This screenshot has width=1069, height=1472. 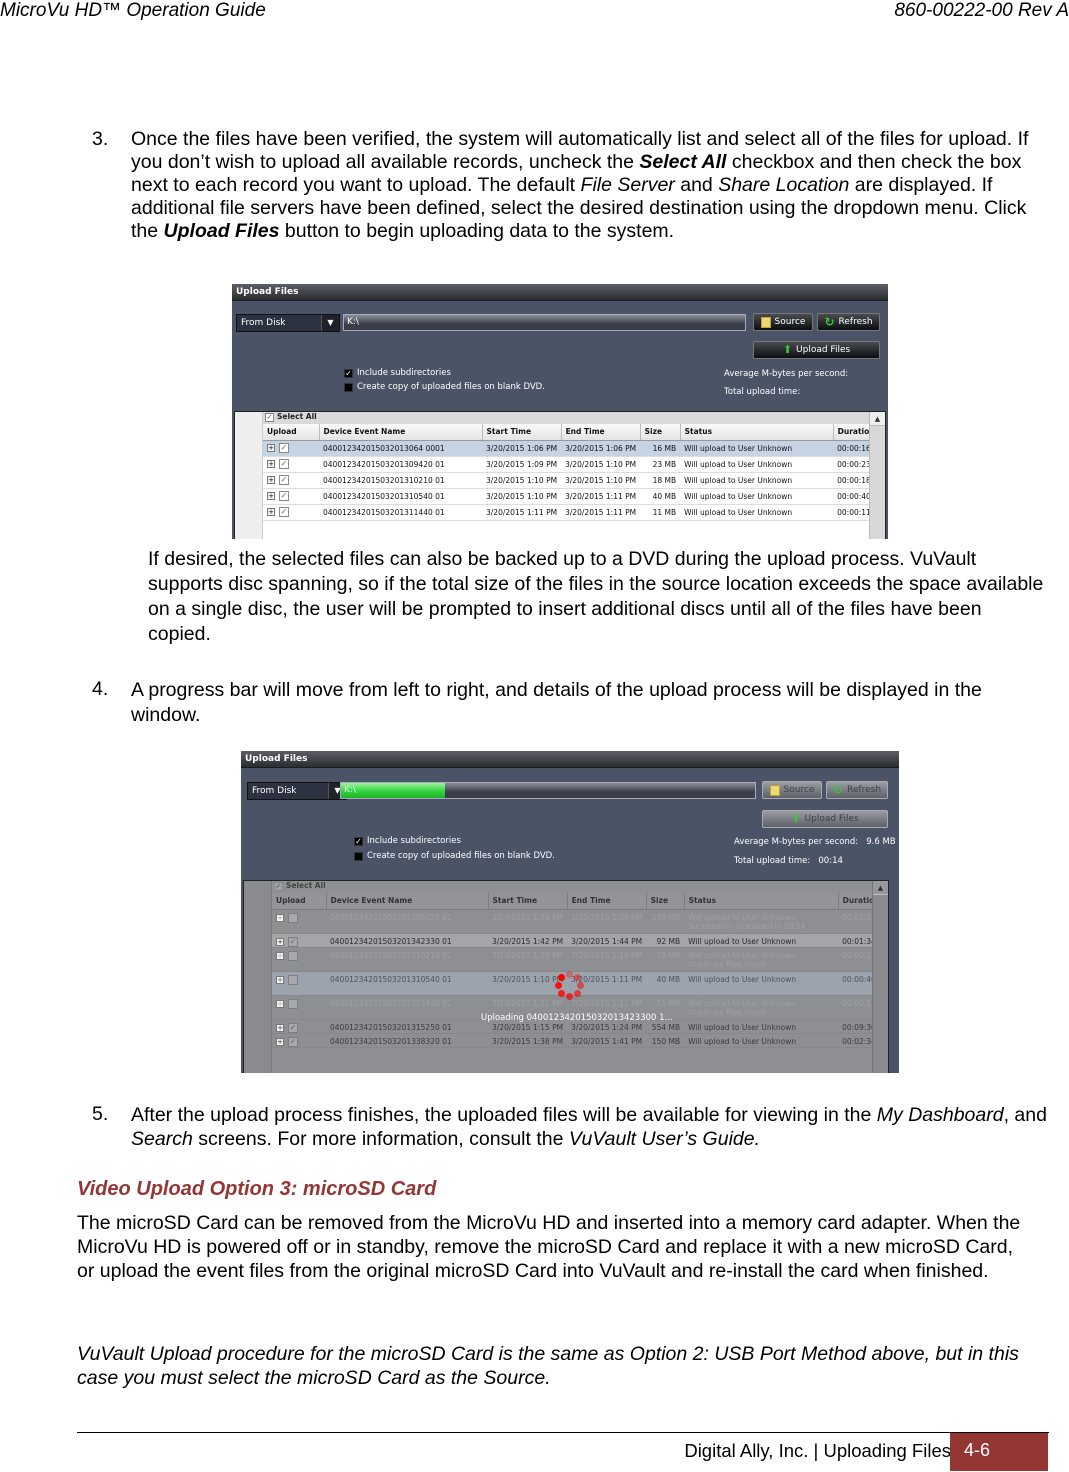 What do you see at coordinates (817, 1450) in the screenshot?
I see `footer-text: Digital Ally, Inc. | Uploading Files` at bounding box center [817, 1450].